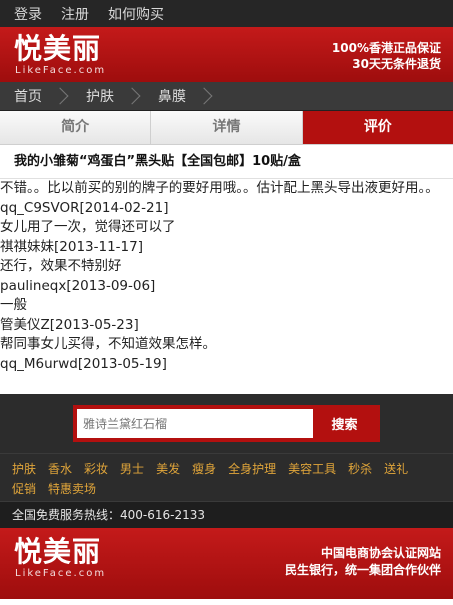  What do you see at coordinates (28, 14) in the screenshot?
I see `login-link: 登录` at bounding box center [28, 14].